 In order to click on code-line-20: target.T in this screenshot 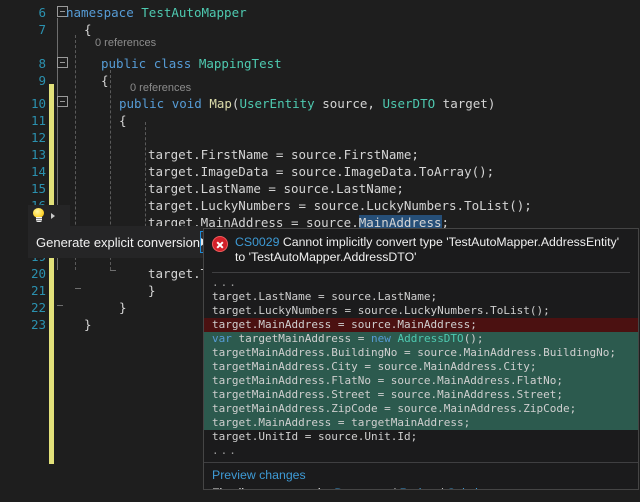, I will do `click(178, 273)`.